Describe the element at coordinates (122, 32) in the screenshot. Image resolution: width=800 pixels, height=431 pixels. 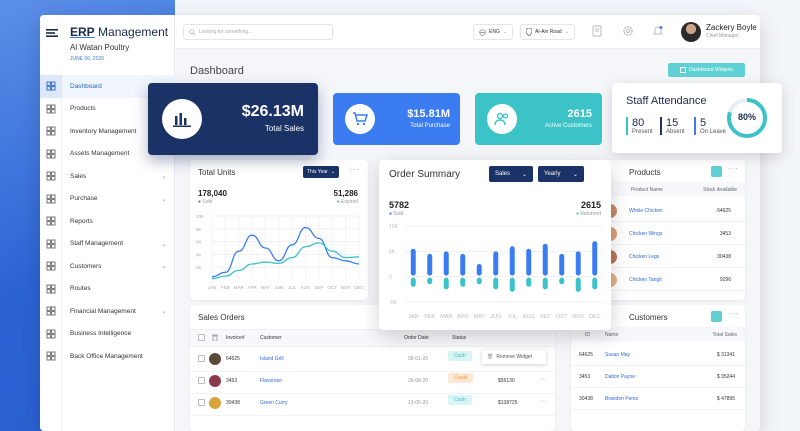
I see `brand-title: ERP Management` at that location.